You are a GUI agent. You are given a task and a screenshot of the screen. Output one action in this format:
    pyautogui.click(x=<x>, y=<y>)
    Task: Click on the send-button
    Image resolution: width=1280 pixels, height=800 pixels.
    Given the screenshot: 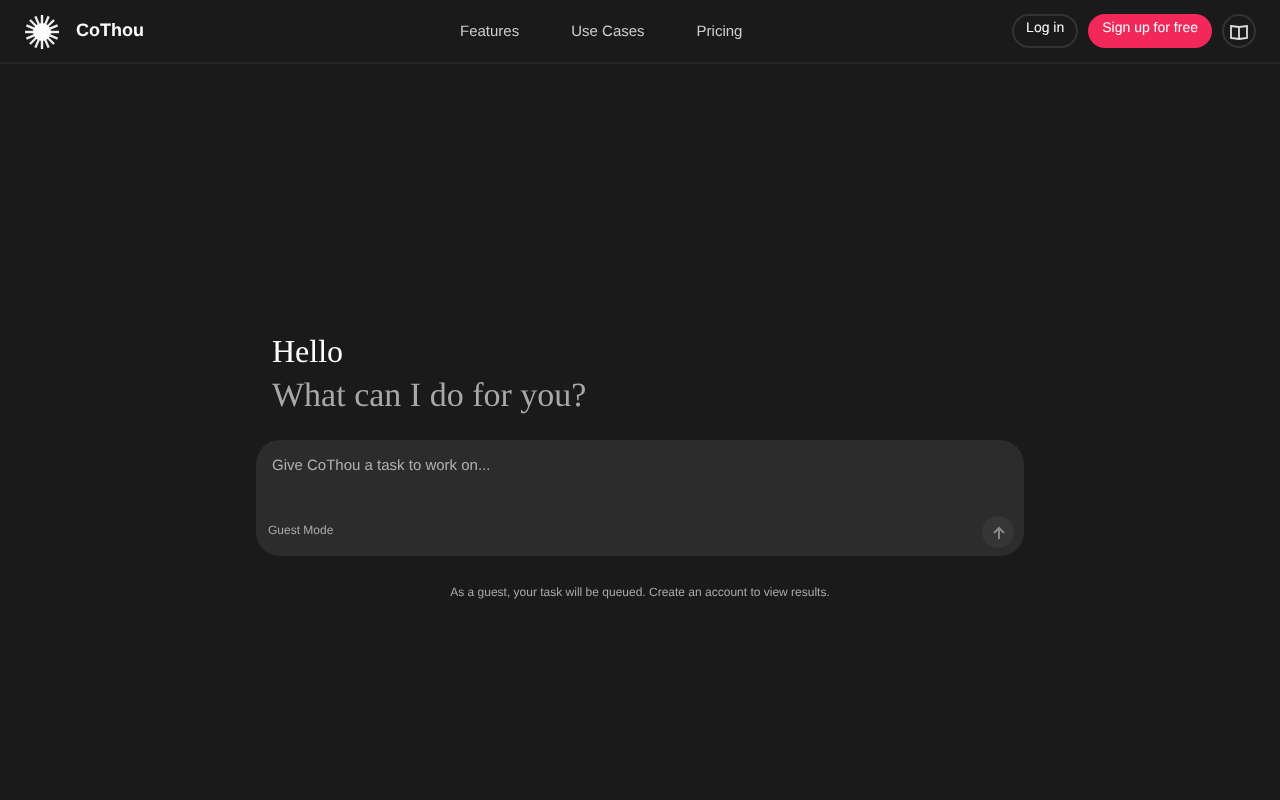 What is the action you would take?
    pyautogui.click(x=998, y=532)
    